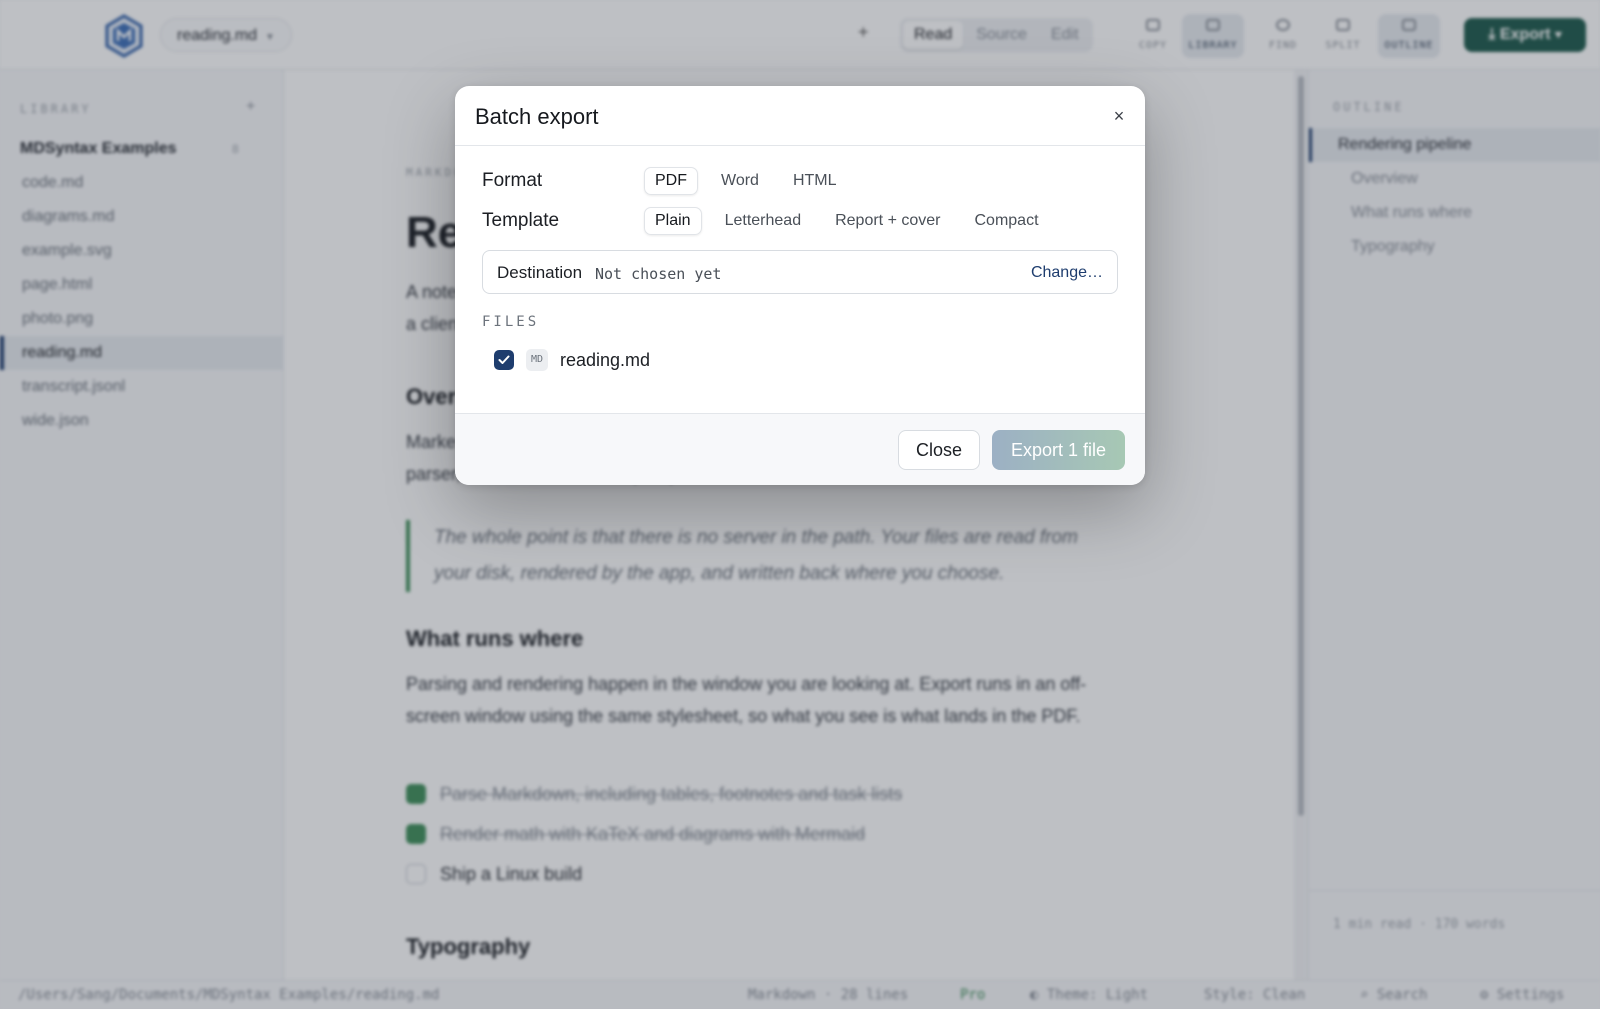  I want to click on template-option-letterhead: Letterhead, so click(763, 221).